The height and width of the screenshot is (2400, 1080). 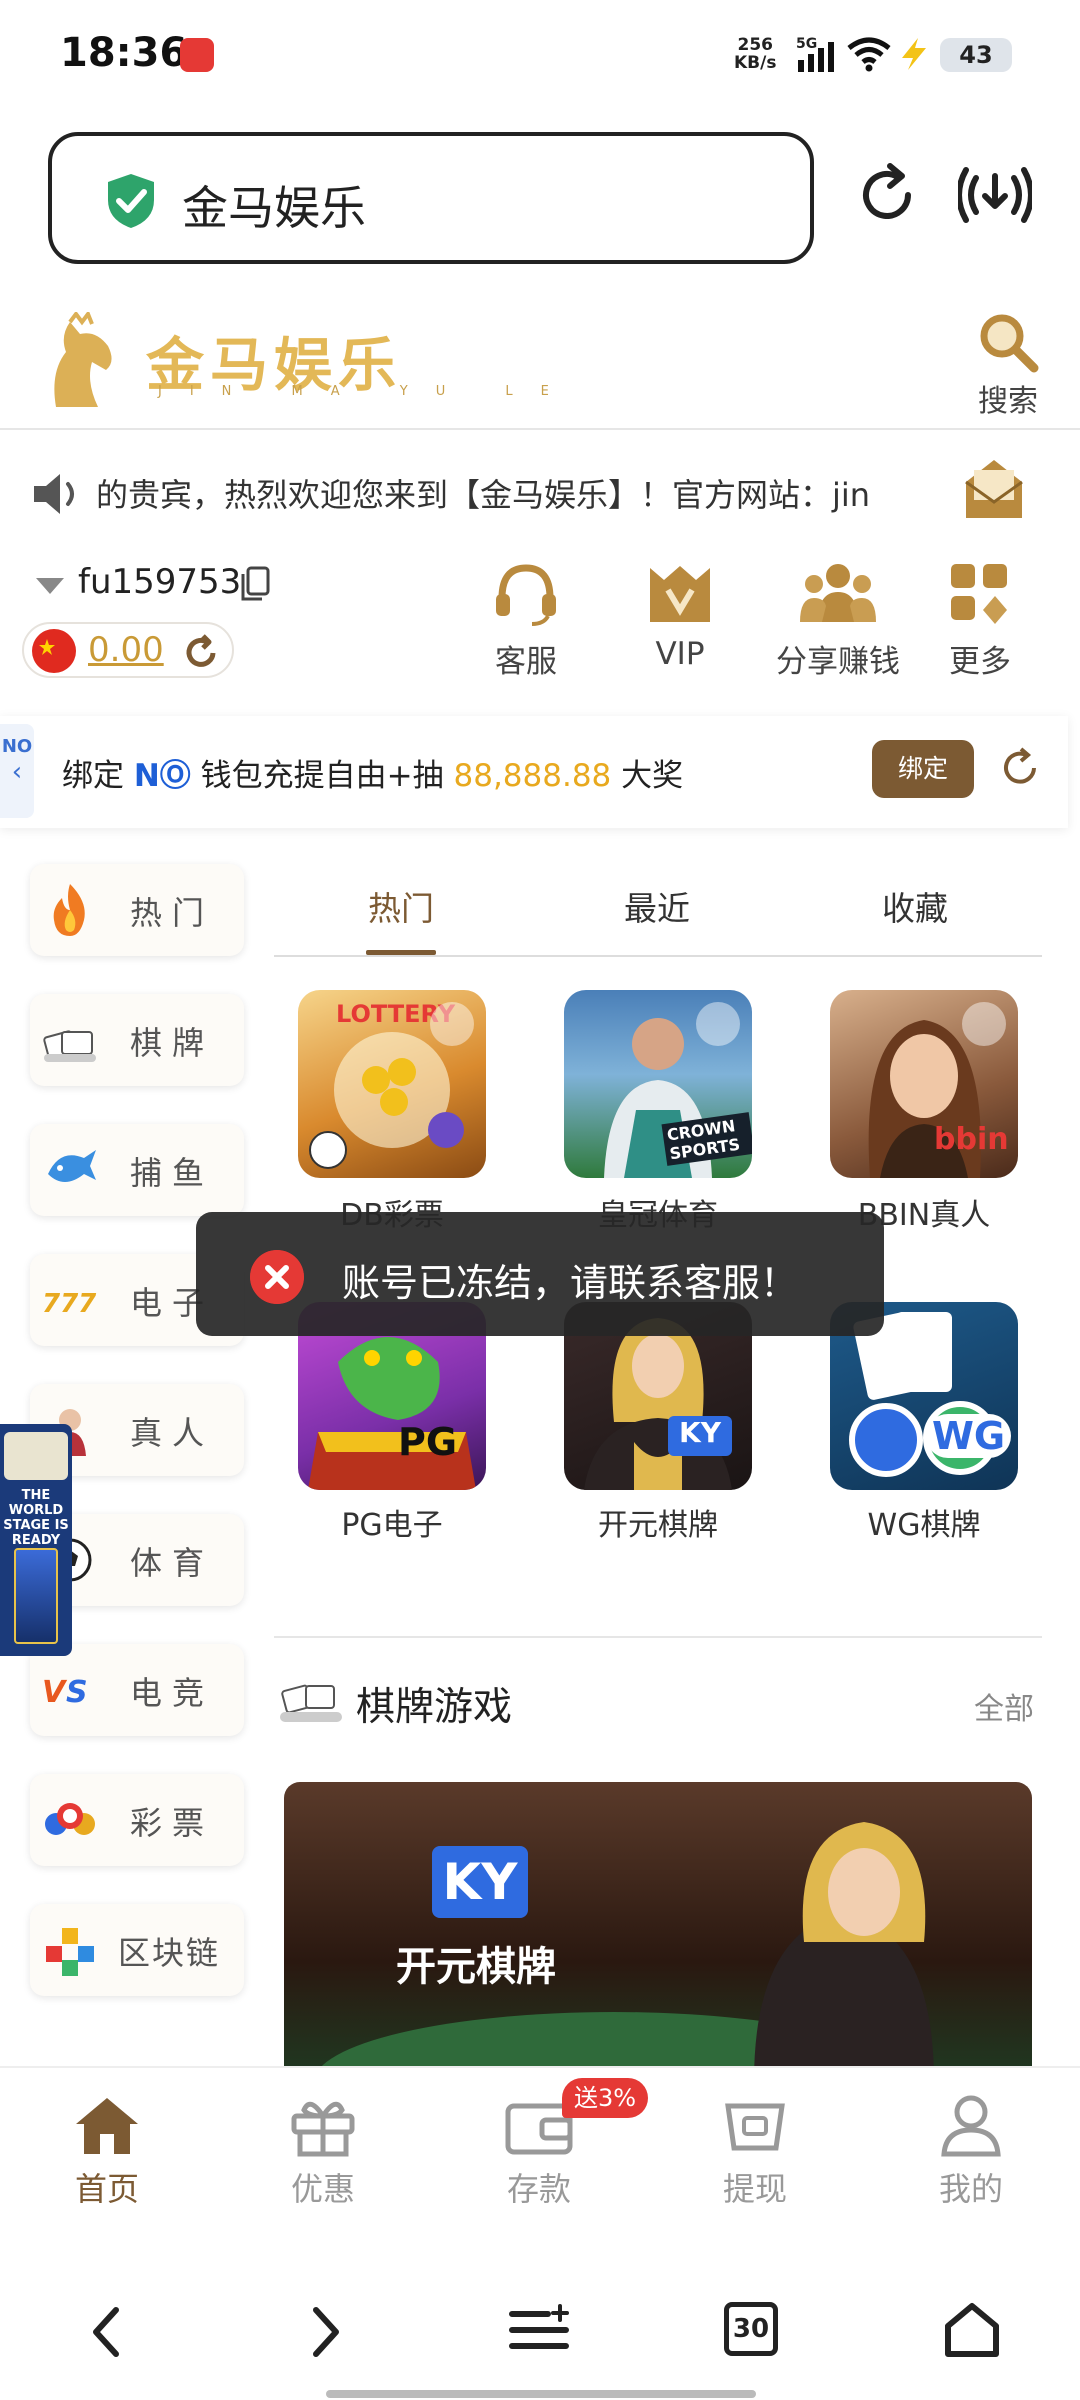 What do you see at coordinates (924, 1084) in the screenshot?
I see `game-card-bbin-live: bbin` at bounding box center [924, 1084].